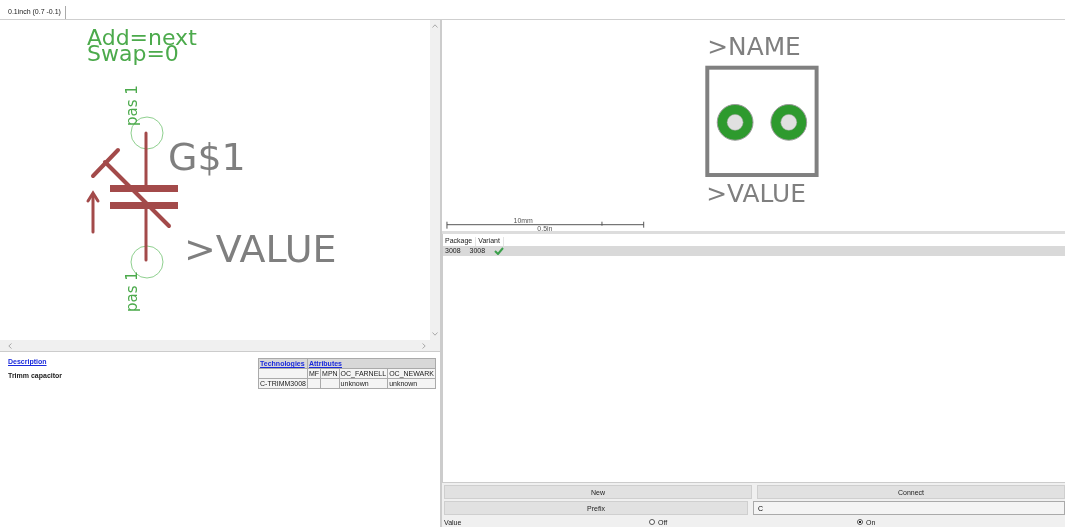 The height and width of the screenshot is (527, 1065). I want to click on down-icon, so click(435, 334).